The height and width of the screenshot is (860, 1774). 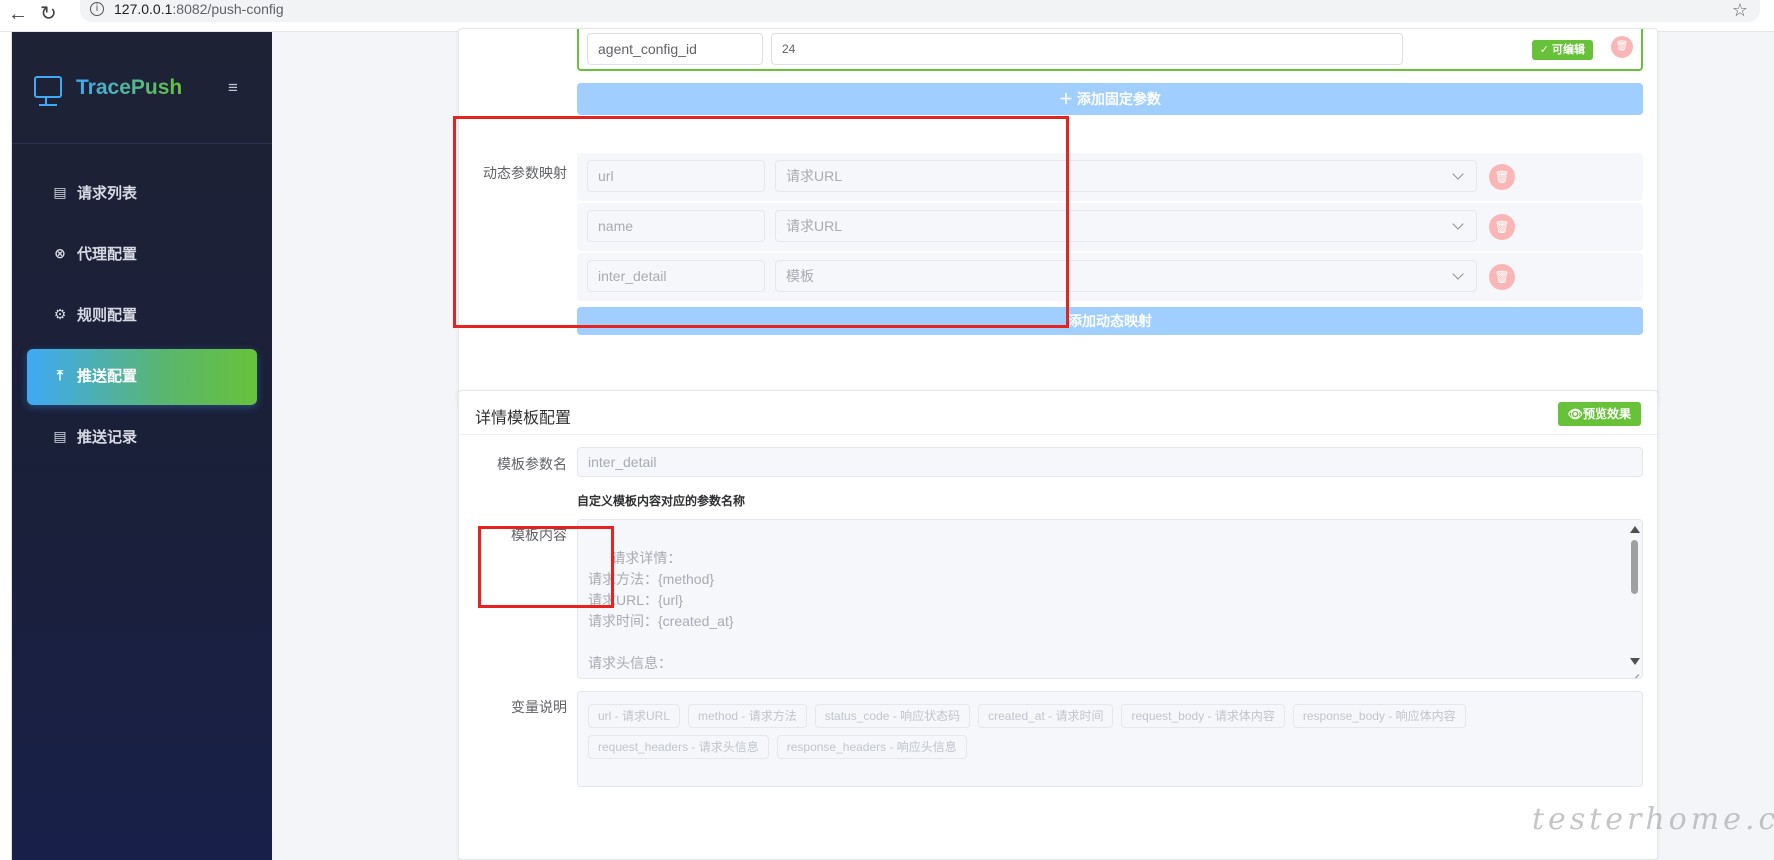 I want to click on sidebar-item-label: 代理配置, so click(x=107, y=254).